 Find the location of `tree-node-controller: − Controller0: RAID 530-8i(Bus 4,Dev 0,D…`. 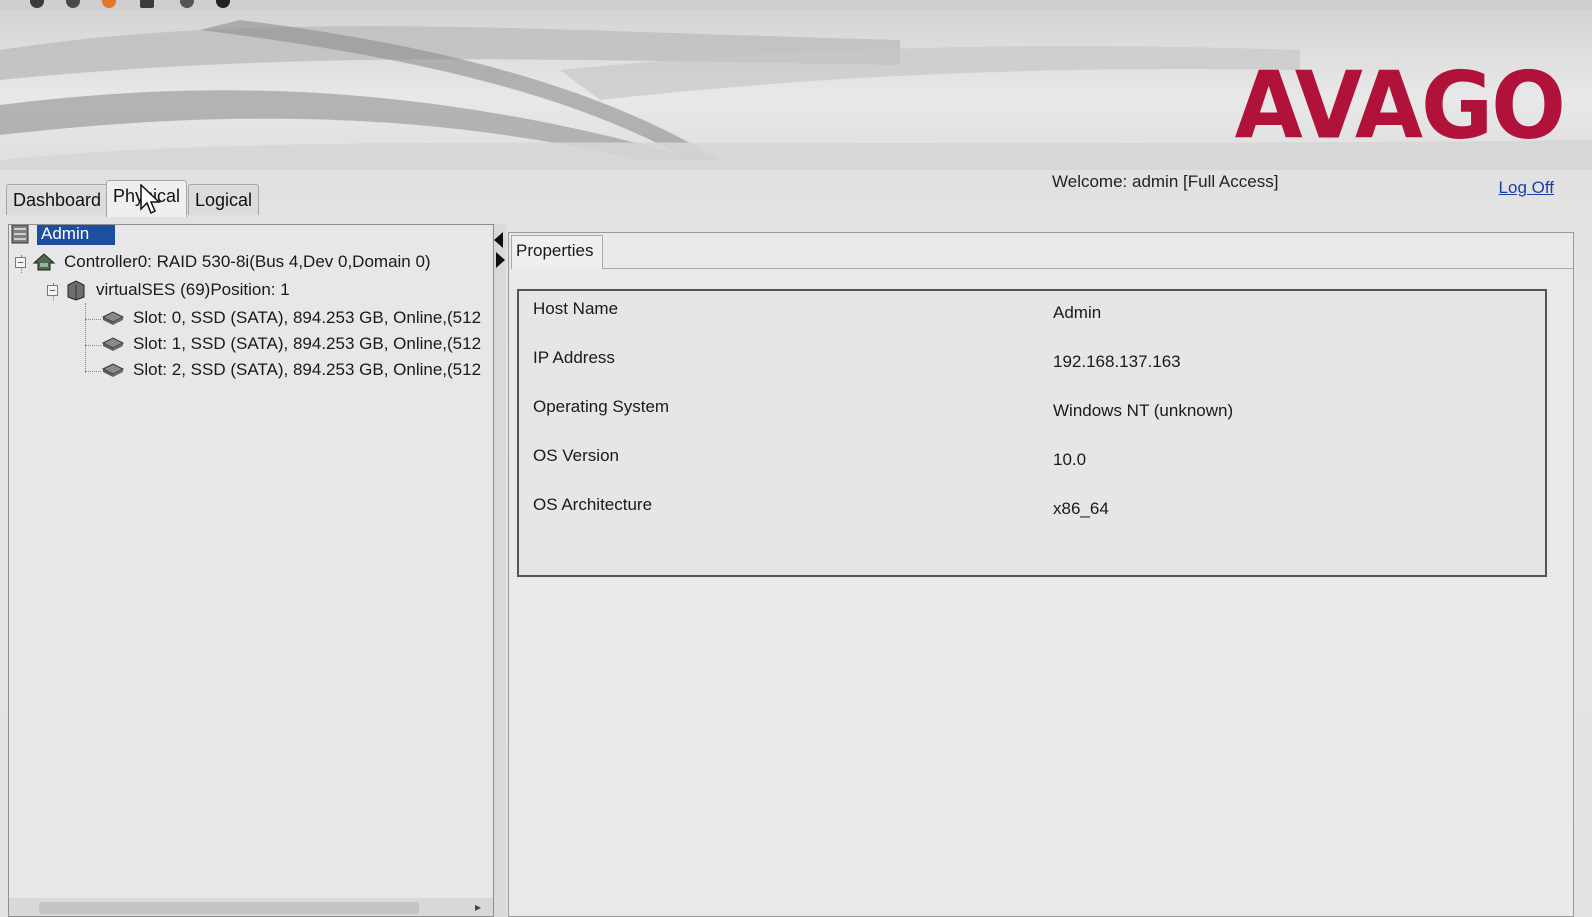

tree-node-controller: − Controller0: RAID 530-8i(Bus 4,Dev 0,D… is located at coordinates (225, 262).